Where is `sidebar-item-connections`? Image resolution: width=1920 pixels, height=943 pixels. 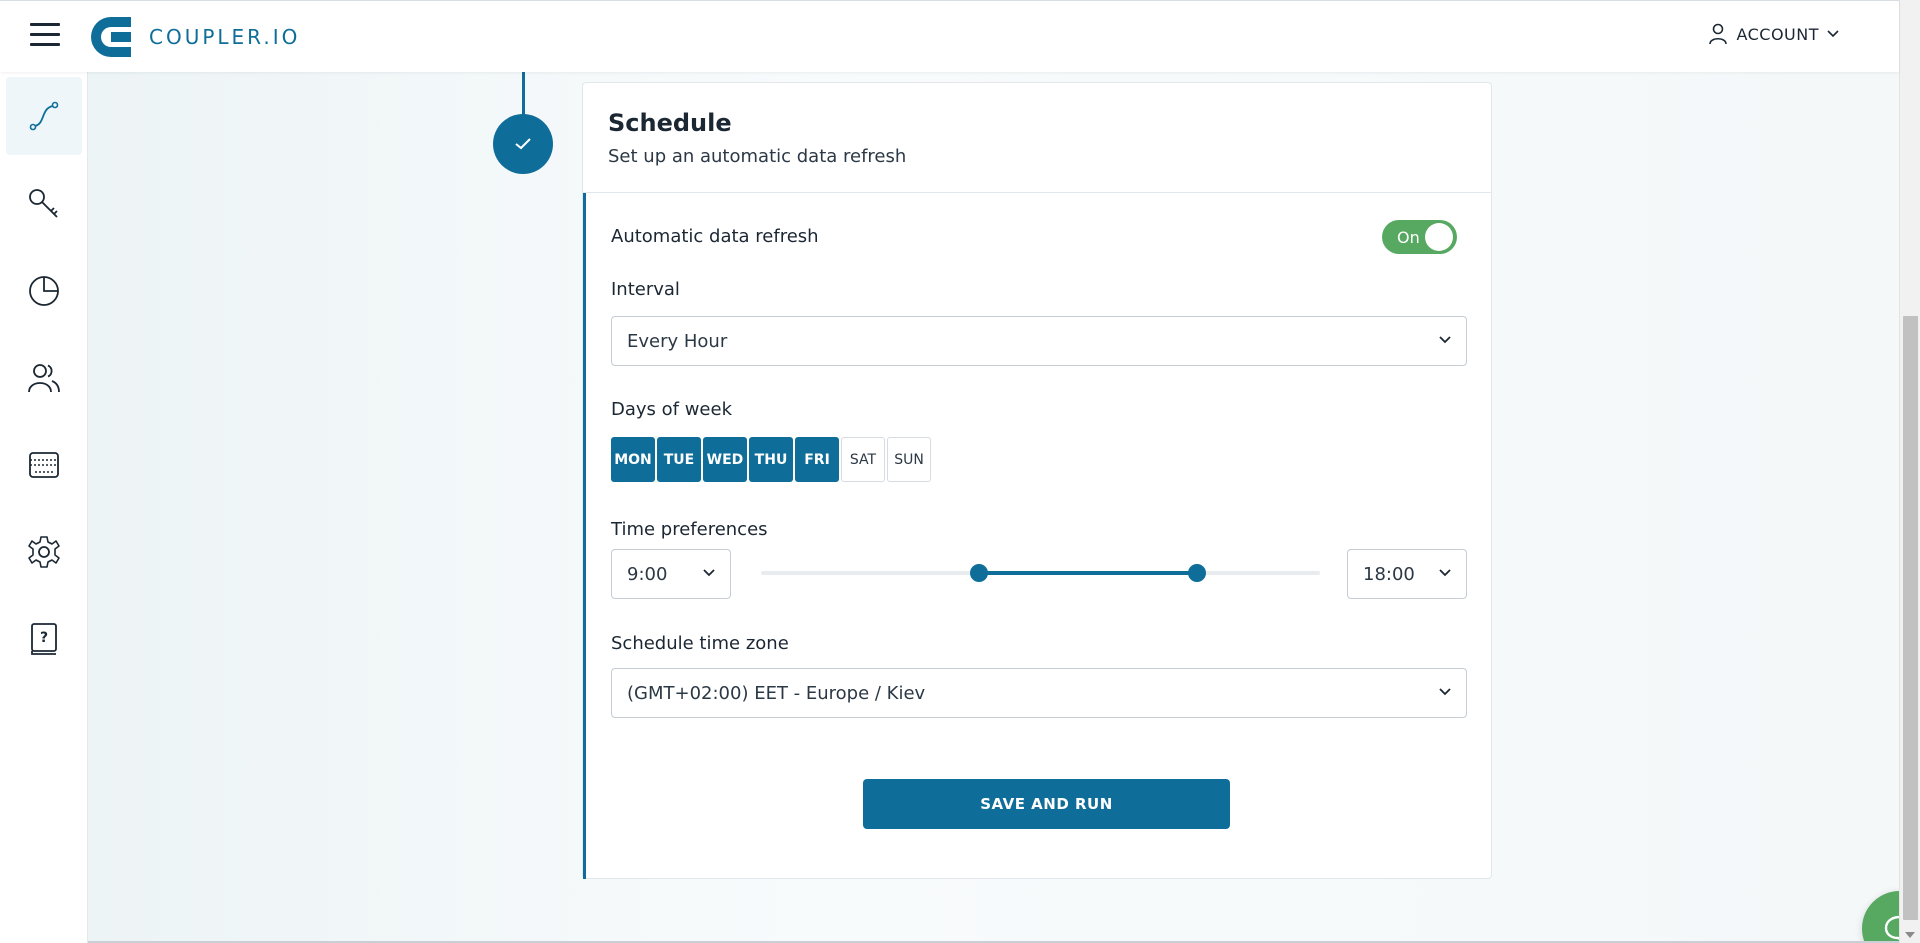 sidebar-item-connections is located at coordinates (44, 204).